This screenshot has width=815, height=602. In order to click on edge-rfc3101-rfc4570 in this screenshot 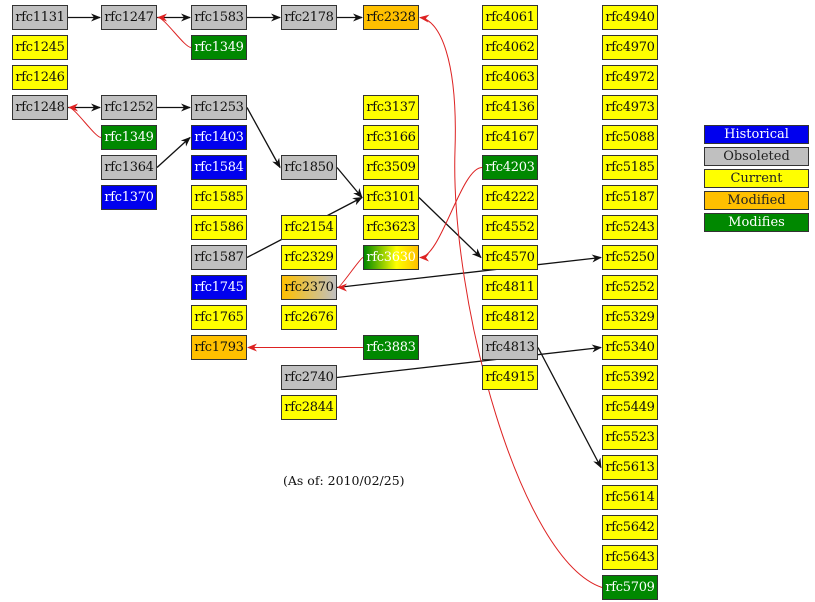, I will do `click(450, 228)`.